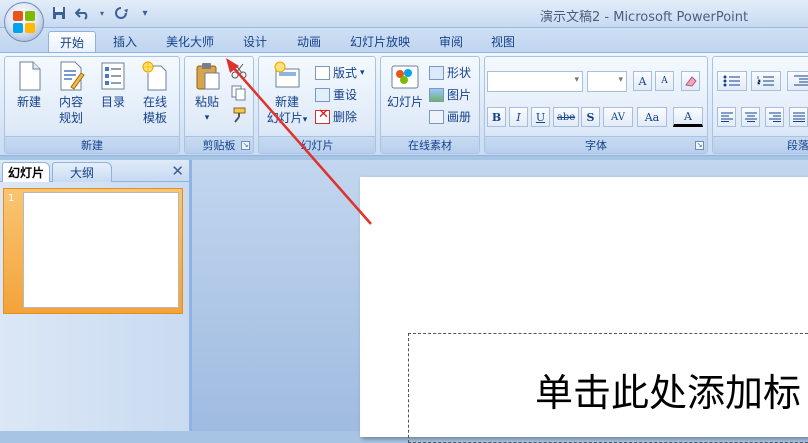 The height and width of the screenshot is (443, 808). Describe the element at coordinates (154, 102) in the screenshot. I see `online-template-label-1: 在线` at that location.